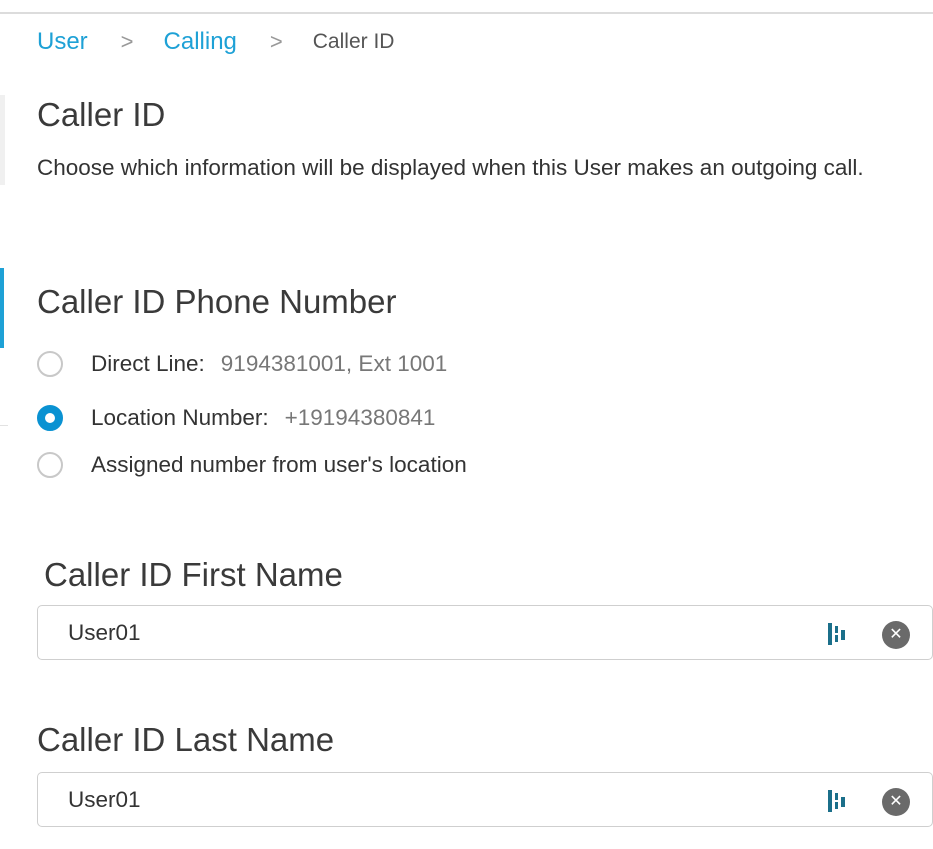 The height and width of the screenshot is (849, 933). What do you see at coordinates (2, 308) in the screenshot?
I see `active-section-indicator` at bounding box center [2, 308].